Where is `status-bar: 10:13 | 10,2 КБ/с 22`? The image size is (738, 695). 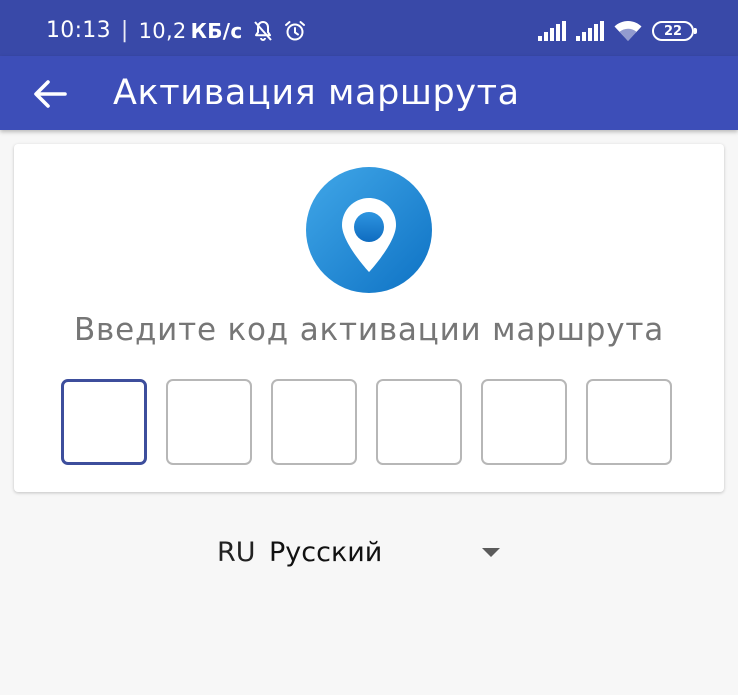 status-bar: 10:13 | 10,2 КБ/с 22 is located at coordinates (369, 28).